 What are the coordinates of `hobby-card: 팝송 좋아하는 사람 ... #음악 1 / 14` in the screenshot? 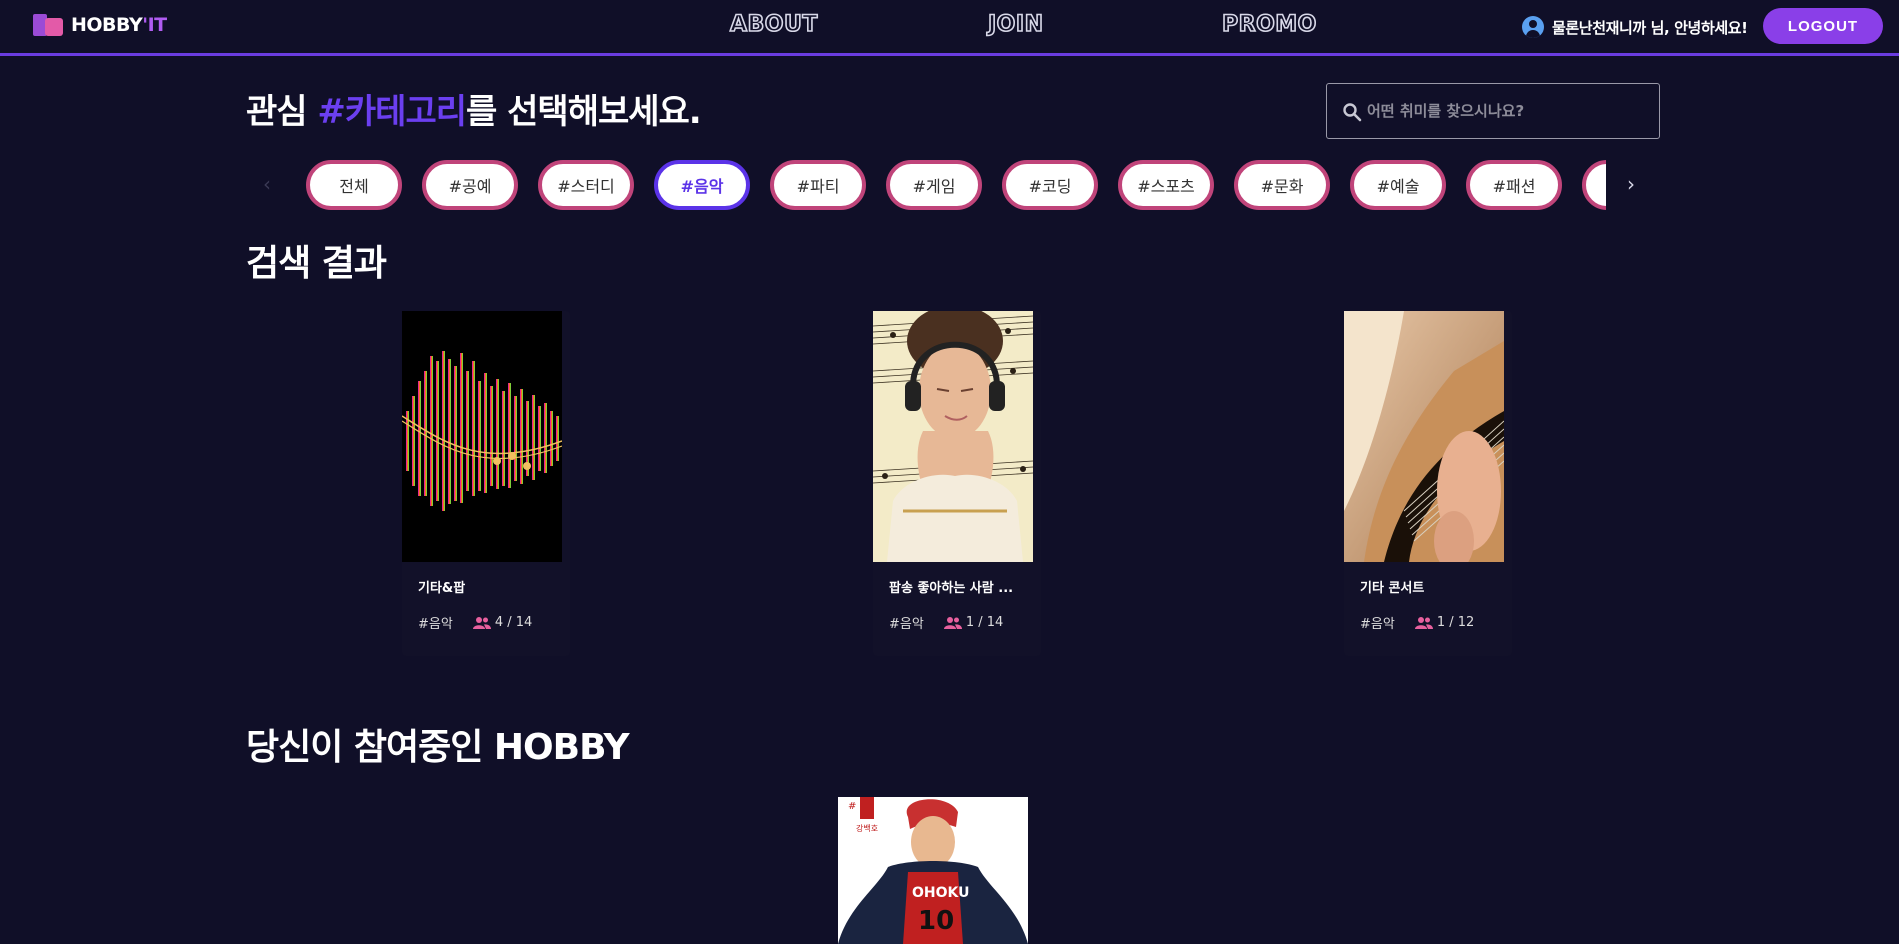 It's located at (957, 483).